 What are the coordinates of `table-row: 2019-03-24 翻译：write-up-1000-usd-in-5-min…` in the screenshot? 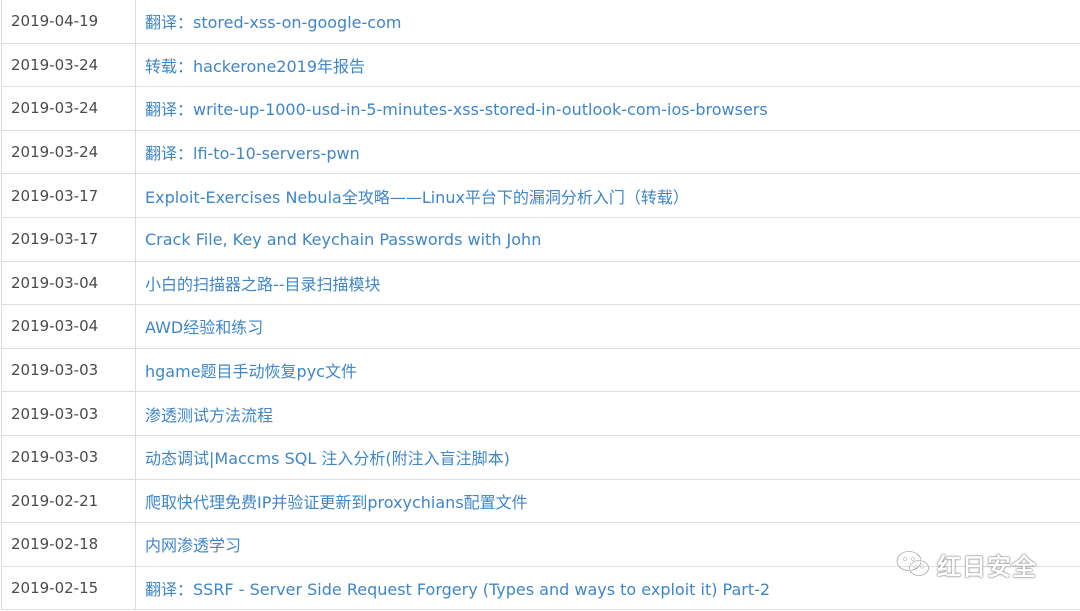 It's located at (540, 108).